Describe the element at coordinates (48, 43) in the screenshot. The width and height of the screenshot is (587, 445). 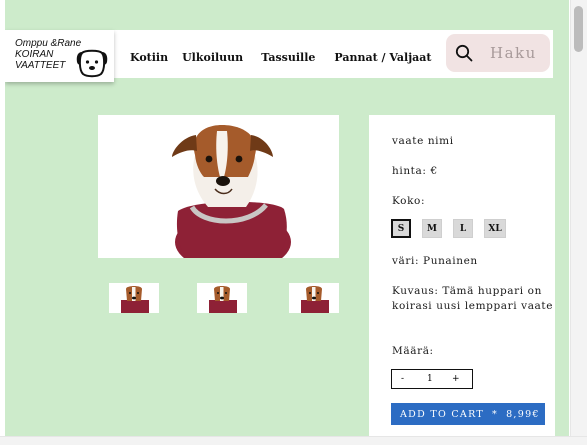
I see `logo-line-1: Omppu &Rane` at that location.